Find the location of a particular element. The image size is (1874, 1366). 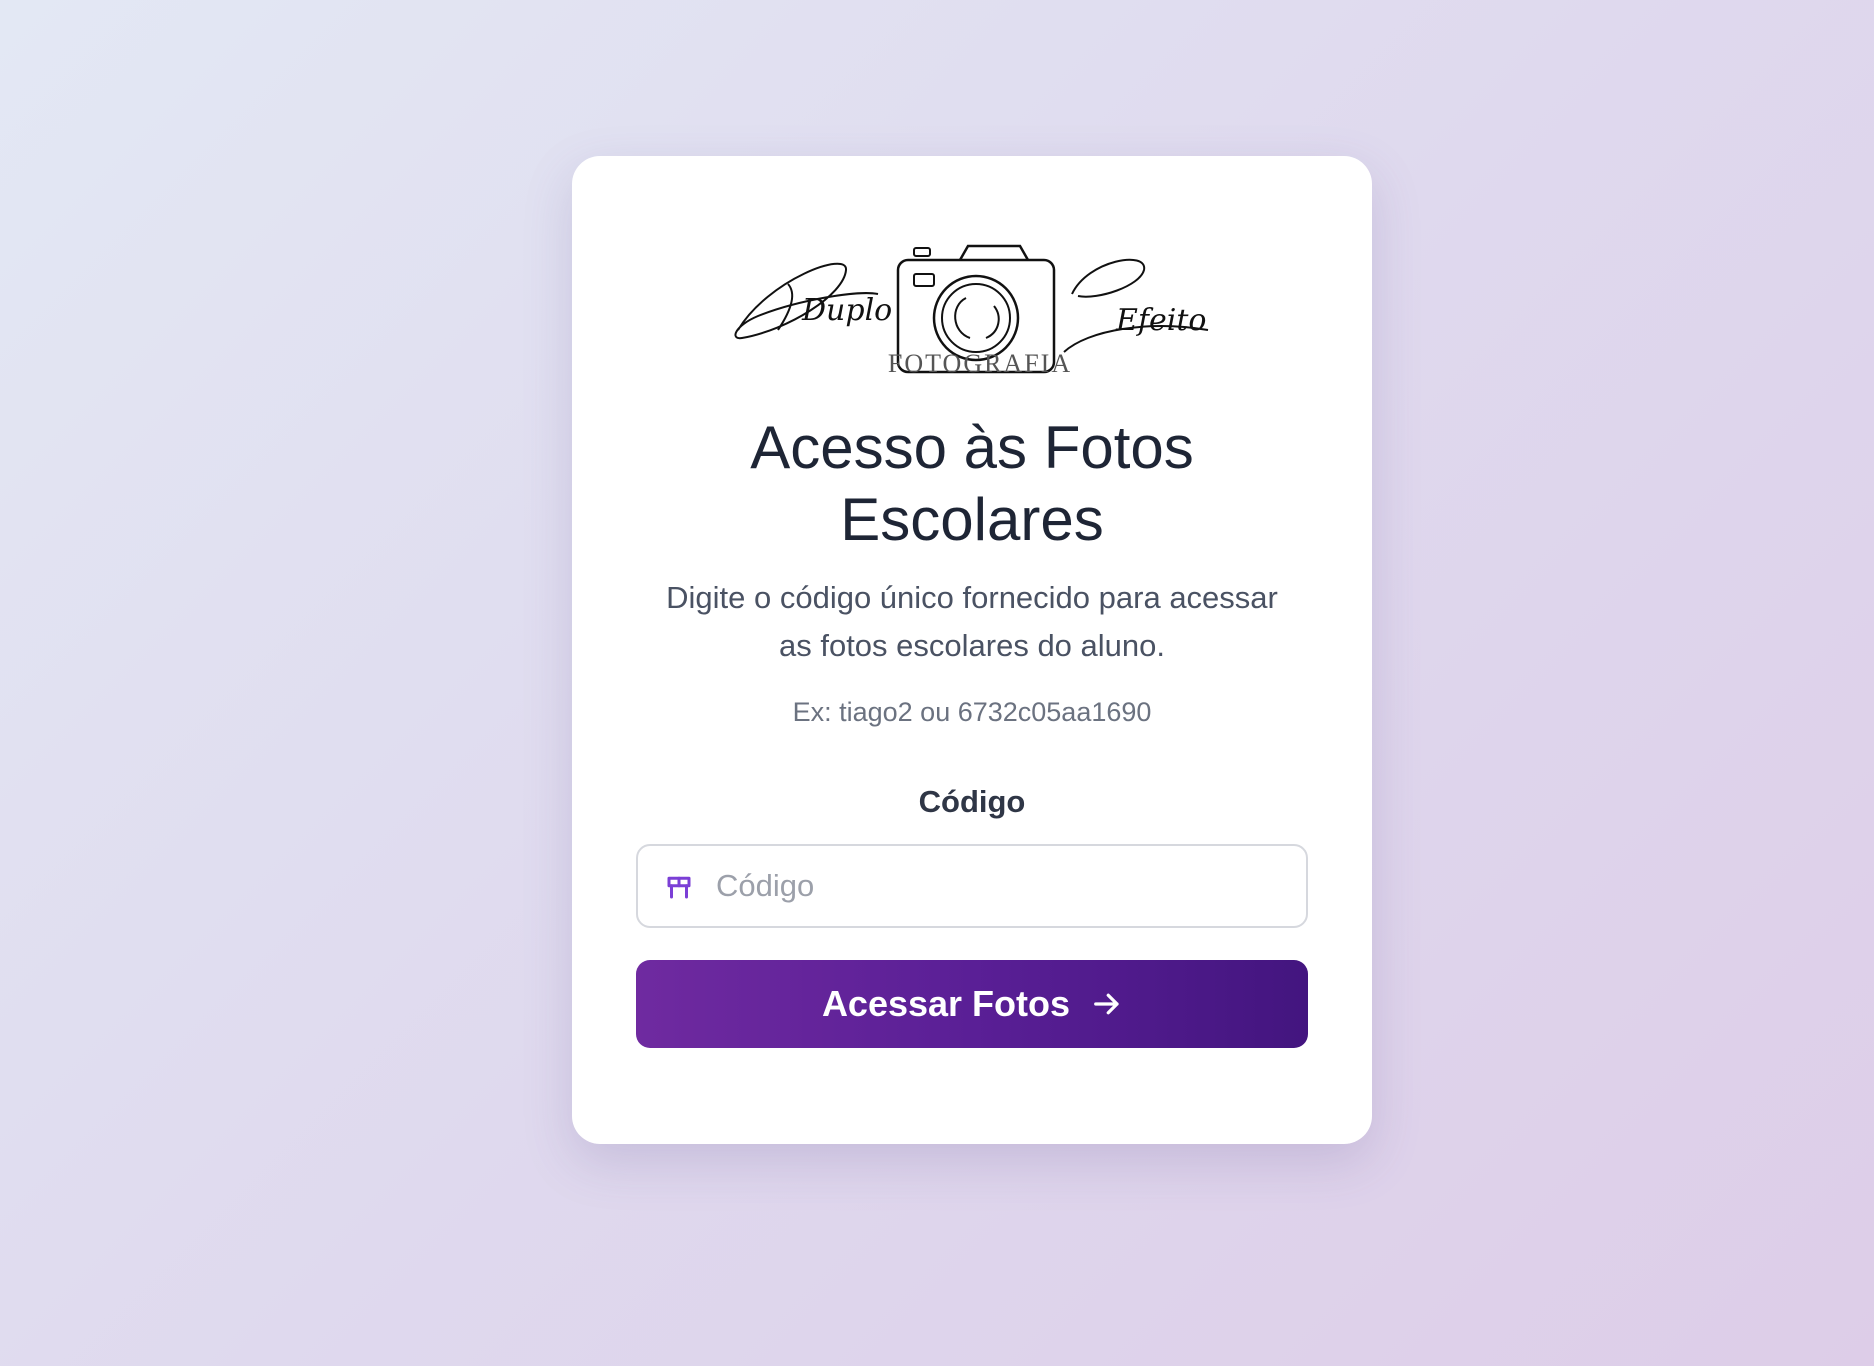

camera-icon: Duplo Efeito FOTOGRAFIA is located at coordinates (971, 311).